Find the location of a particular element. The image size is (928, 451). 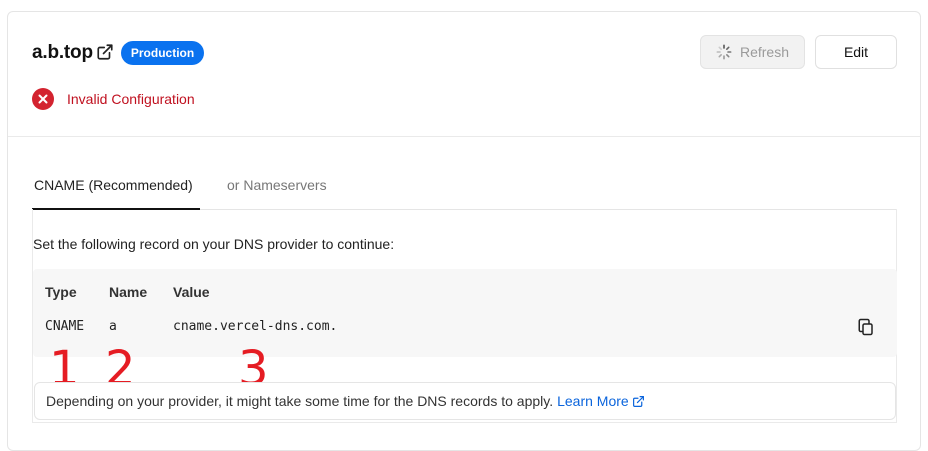

spinner-icon is located at coordinates (724, 52).